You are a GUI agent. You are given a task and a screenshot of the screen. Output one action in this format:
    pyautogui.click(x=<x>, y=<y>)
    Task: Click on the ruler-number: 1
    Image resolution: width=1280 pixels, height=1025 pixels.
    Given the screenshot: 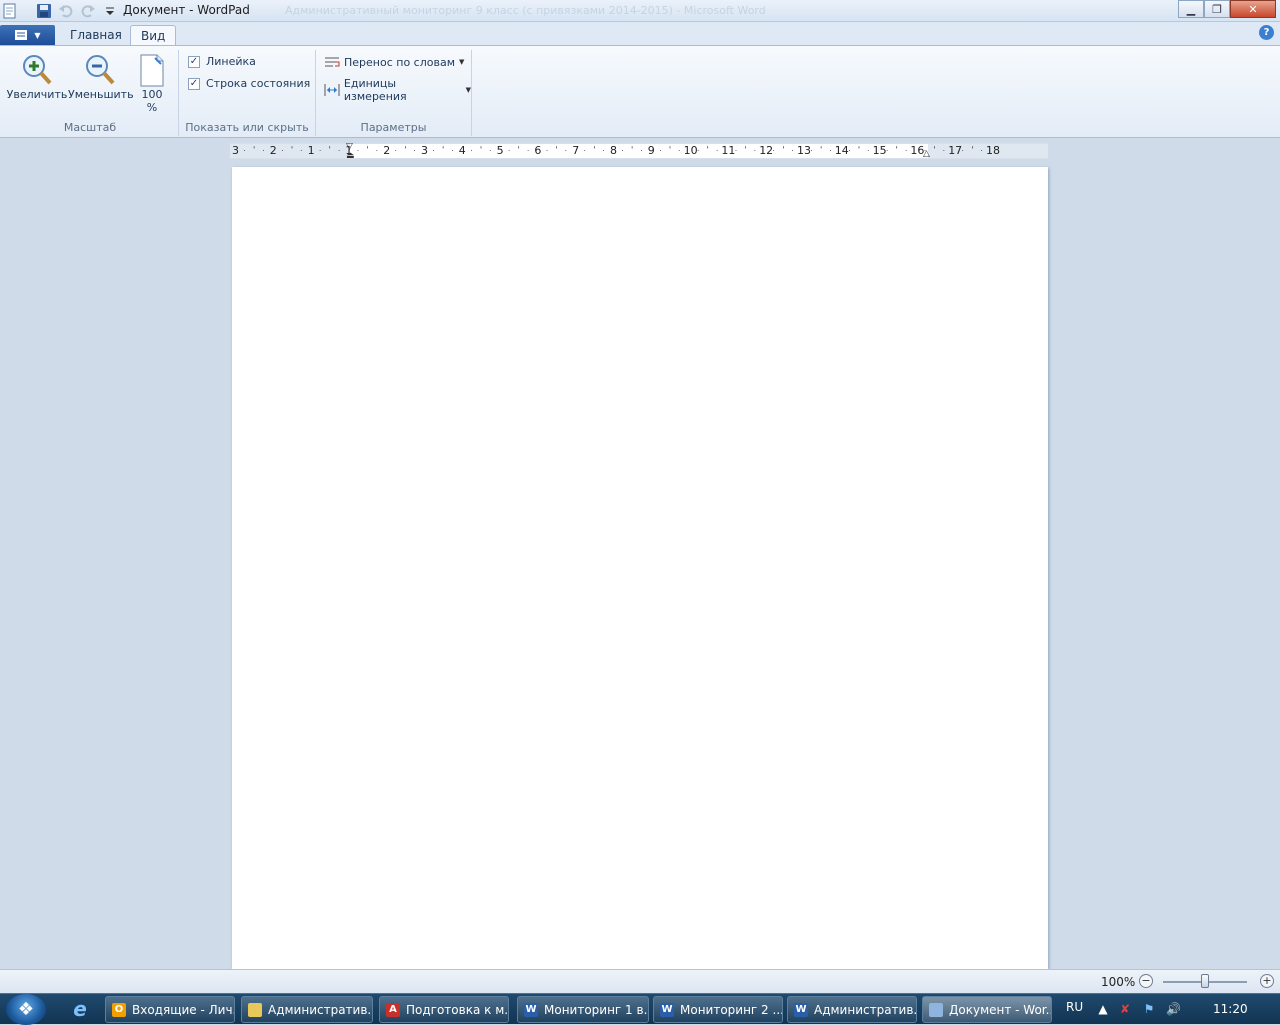 What is the action you would take?
    pyautogui.click(x=311, y=150)
    